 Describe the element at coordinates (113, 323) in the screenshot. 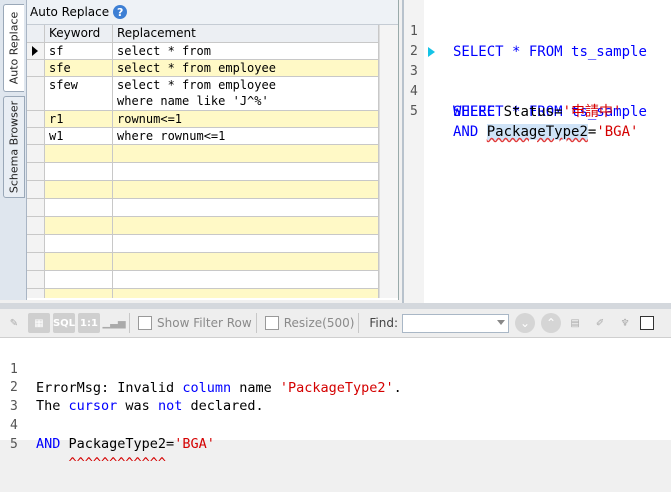

I see `chart-icon: ▁▃▅` at that location.